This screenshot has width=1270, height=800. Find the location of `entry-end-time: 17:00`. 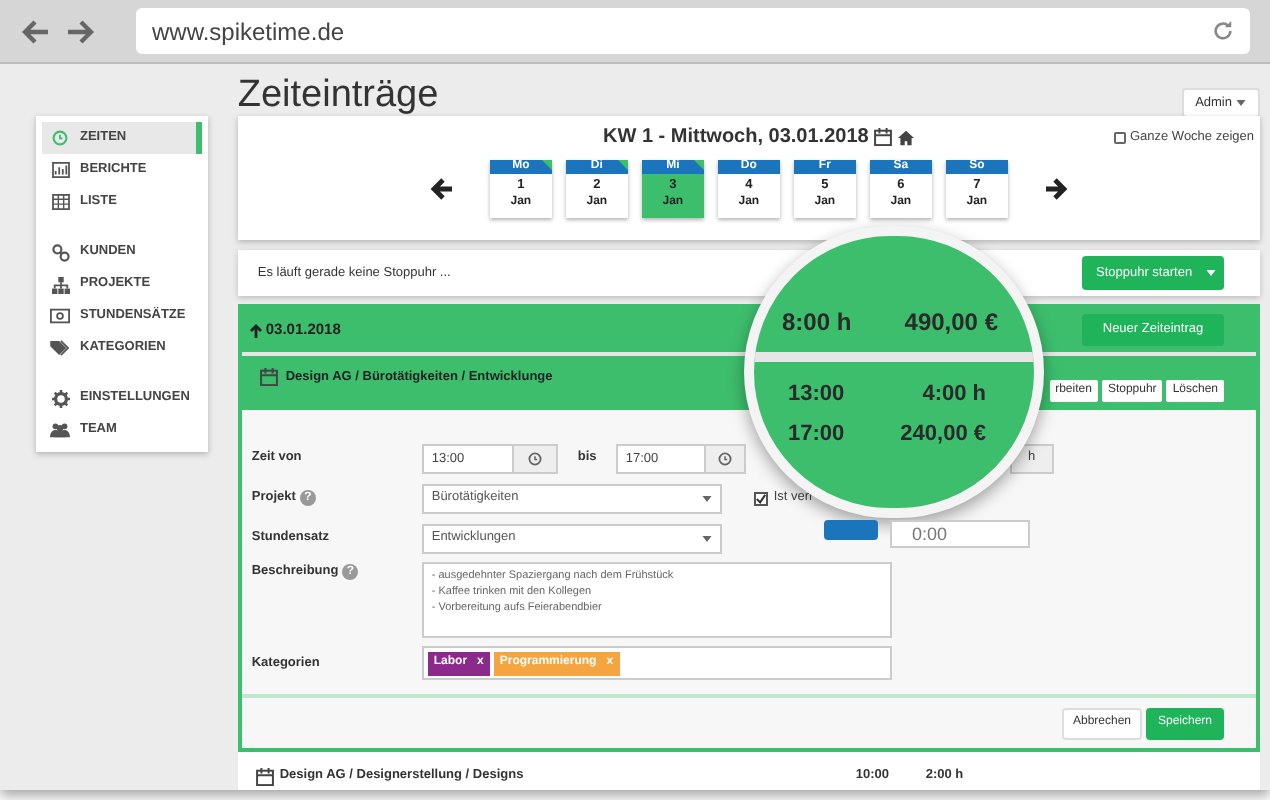

entry-end-time: 17:00 is located at coordinates (816, 434).